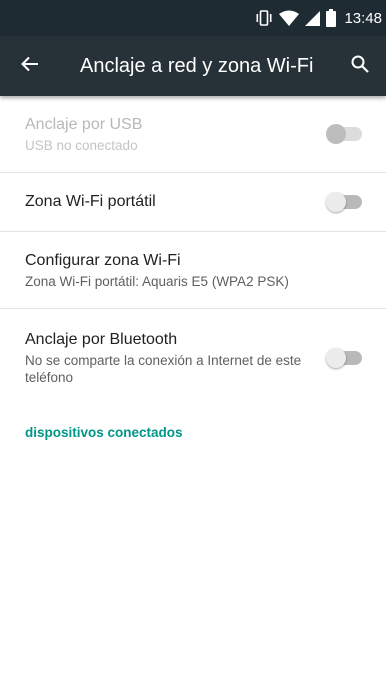 This screenshot has height=688, width=386. Describe the element at coordinates (193, 18) in the screenshot. I see `status-bar: 13:48` at that location.